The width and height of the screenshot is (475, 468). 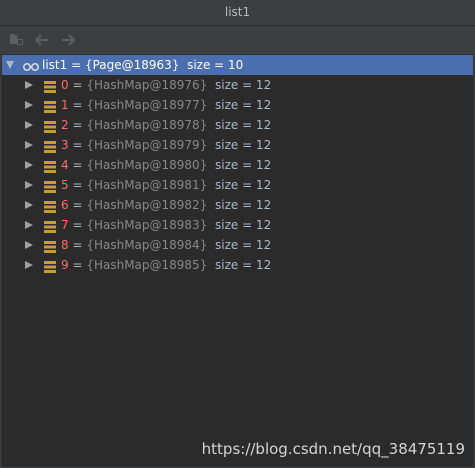 What do you see at coordinates (65, 265) in the screenshot?
I see `element-index: 9` at bounding box center [65, 265].